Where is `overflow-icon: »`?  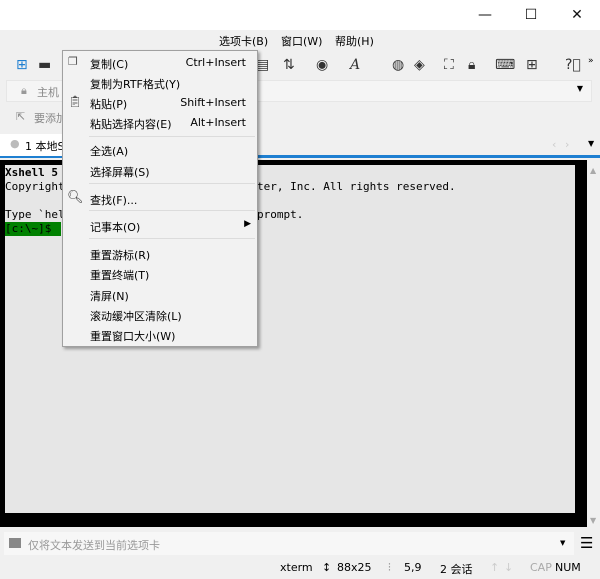
overflow-icon: » is located at coordinates (591, 61).